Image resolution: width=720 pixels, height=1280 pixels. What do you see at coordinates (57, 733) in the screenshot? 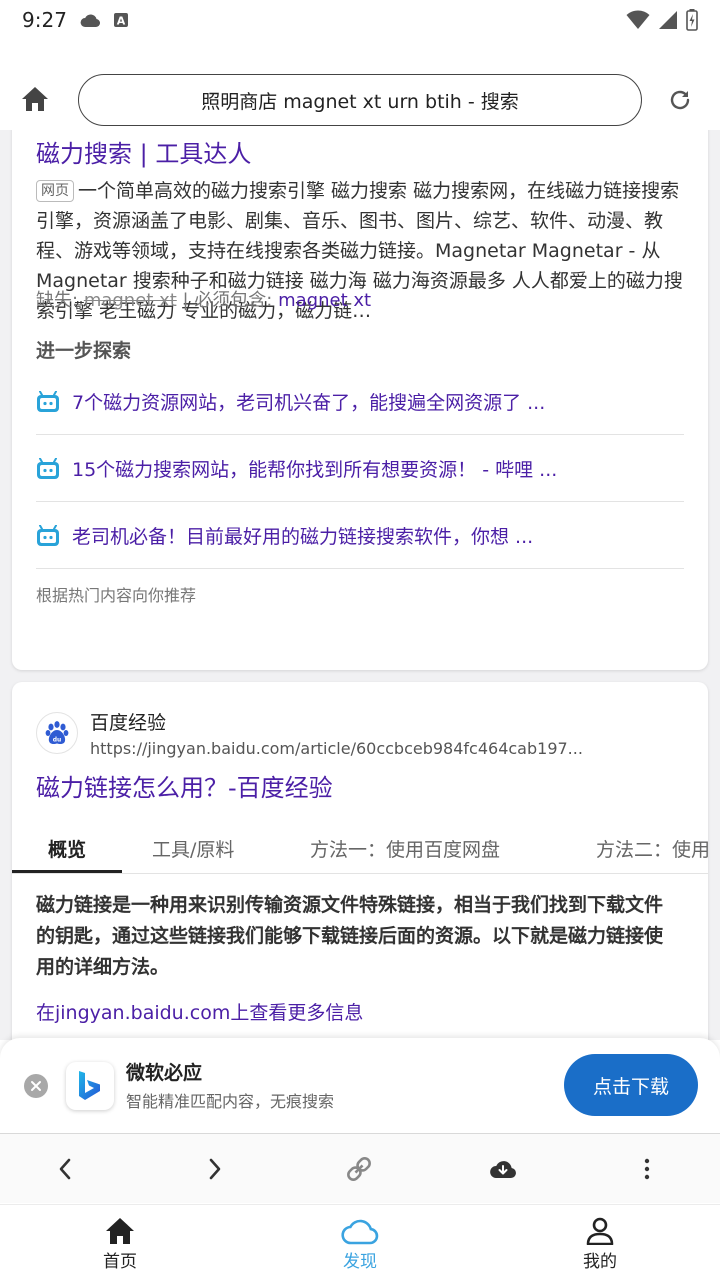
I see `baidu-logo-icon: du` at bounding box center [57, 733].